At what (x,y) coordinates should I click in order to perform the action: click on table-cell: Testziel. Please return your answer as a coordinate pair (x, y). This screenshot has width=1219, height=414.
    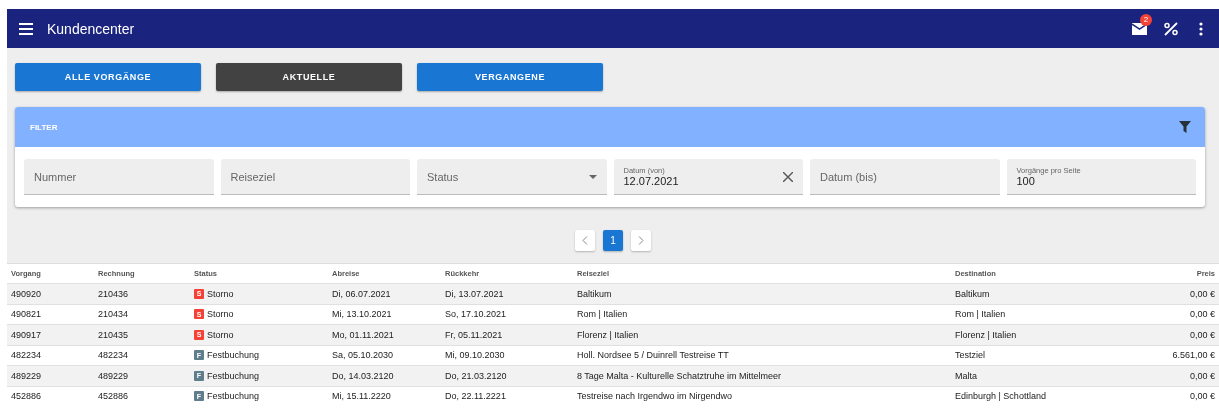
    Looking at the image, I should click on (970, 355).